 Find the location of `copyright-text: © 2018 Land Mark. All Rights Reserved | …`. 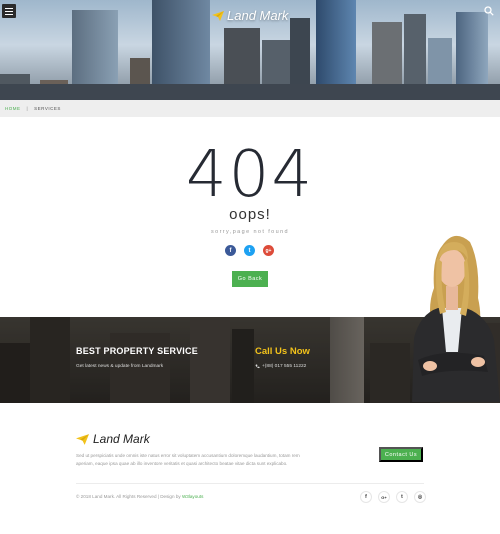

copyright-text: © 2018 Land Mark. All Rights Reserved | … is located at coordinates (128, 496).